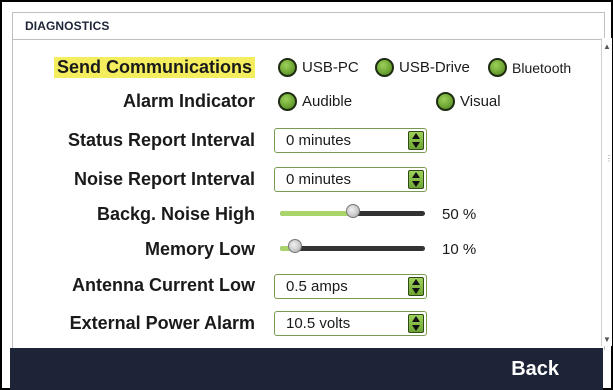  I want to click on antenna-current-low-stepper: 0.5 amps, so click(350, 286).